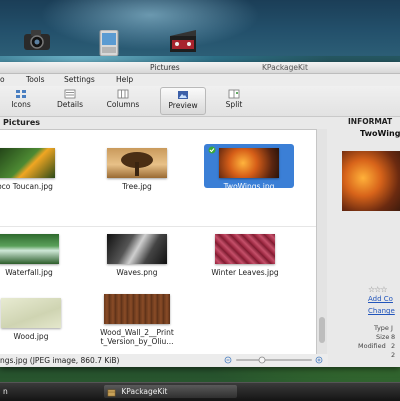 The width and height of the screenshot is (400, 401). I want to click on window-title: Pictures, so click(165, 67).